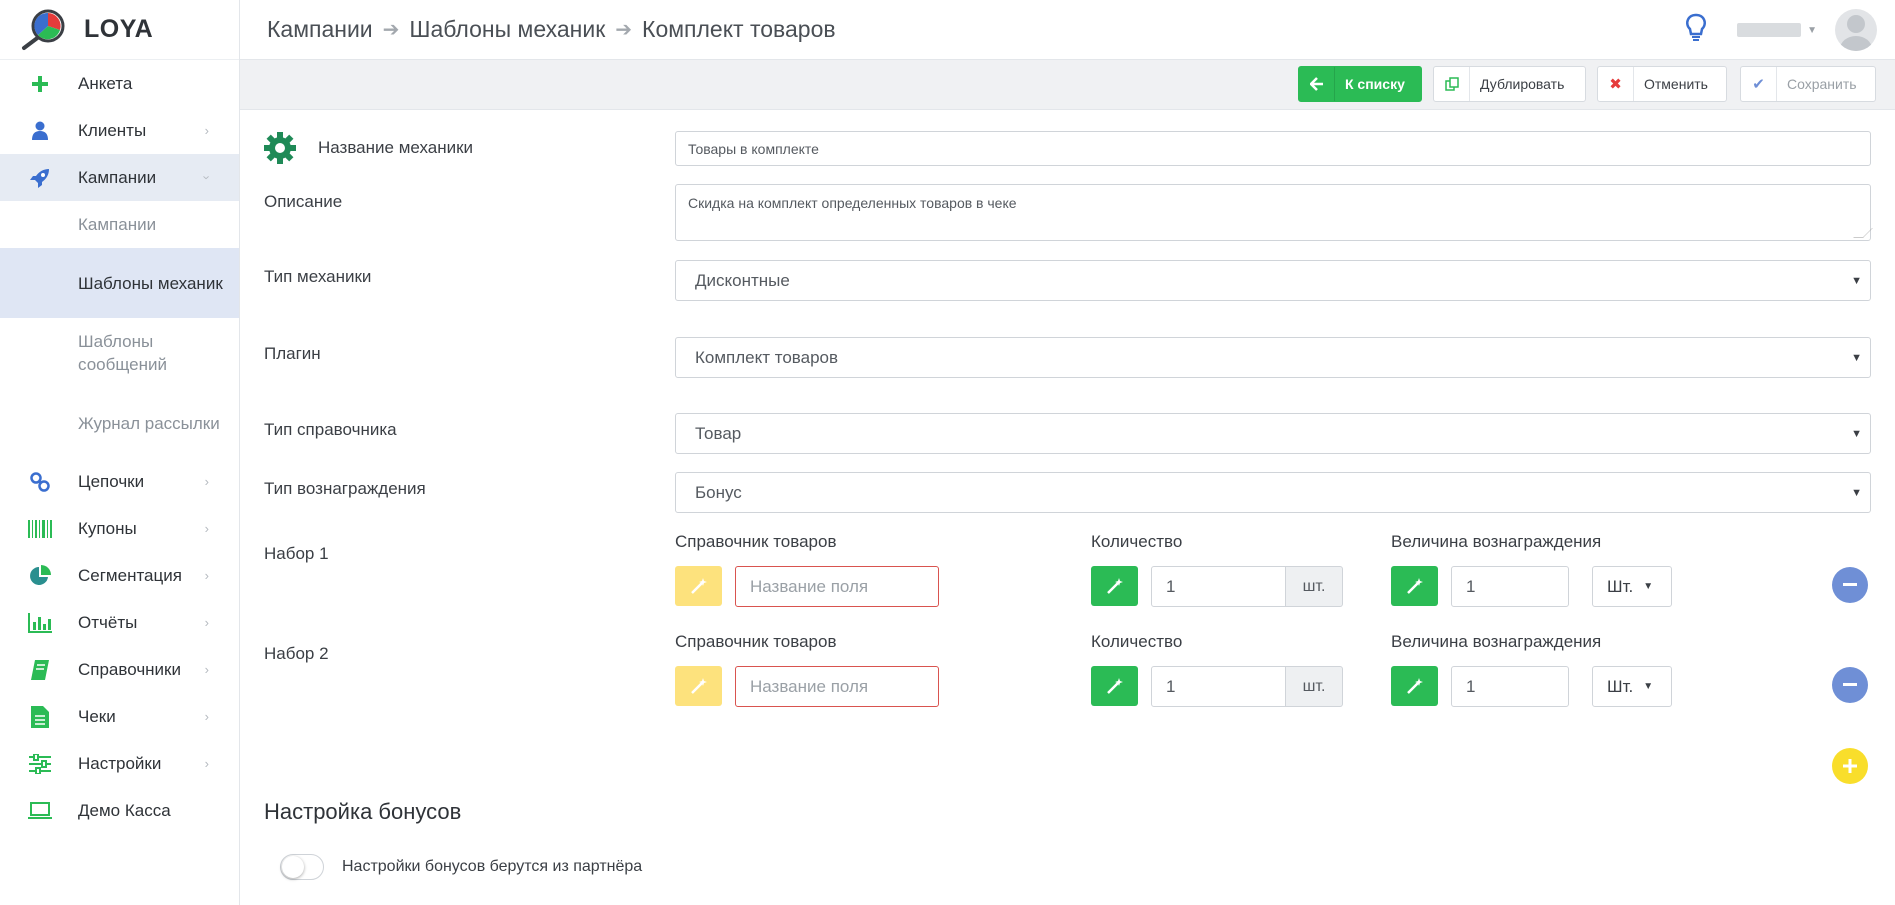 The width and height of the screenshot is (1895, 905). Describe the element at coordinates (40, 84) in the screenshot. I see `plus-icon` at that location.